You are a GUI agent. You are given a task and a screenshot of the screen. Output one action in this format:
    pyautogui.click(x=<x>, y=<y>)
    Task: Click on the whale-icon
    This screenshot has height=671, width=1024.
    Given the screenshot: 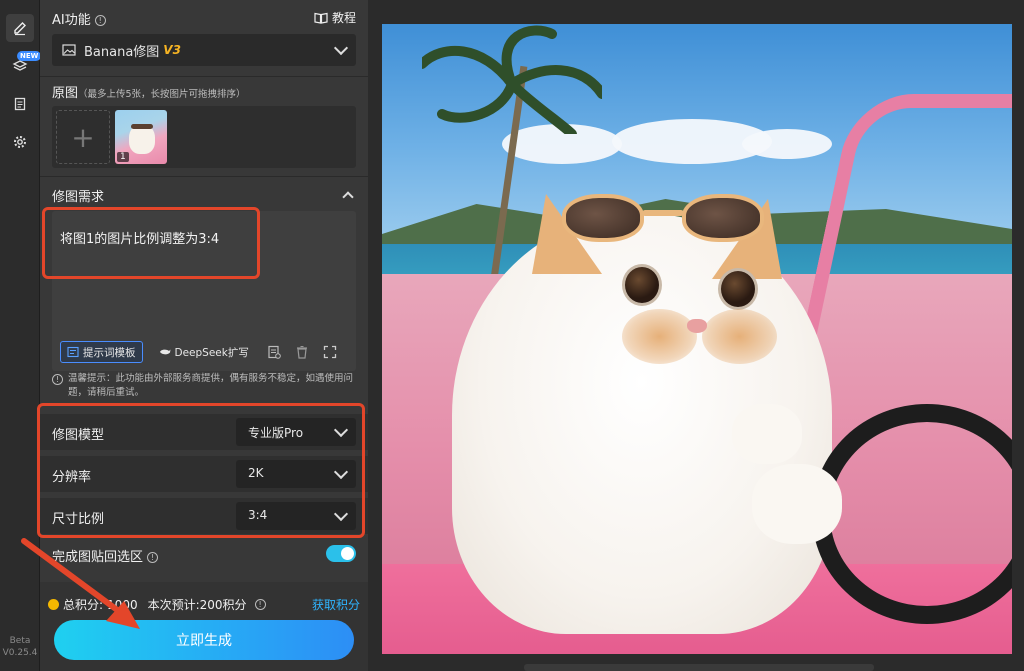 What is the action you would take?
    pyautogui.click(x=164, y=352)
    